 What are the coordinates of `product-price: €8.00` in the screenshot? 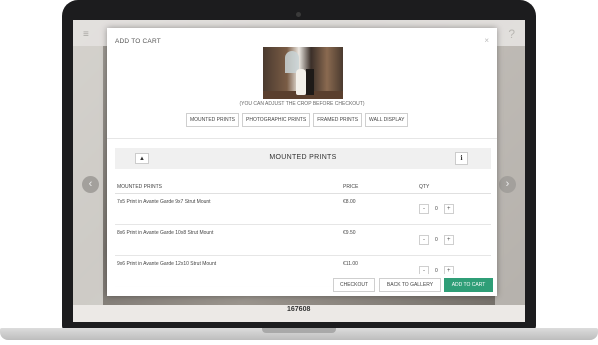 It's located at (349, 202).